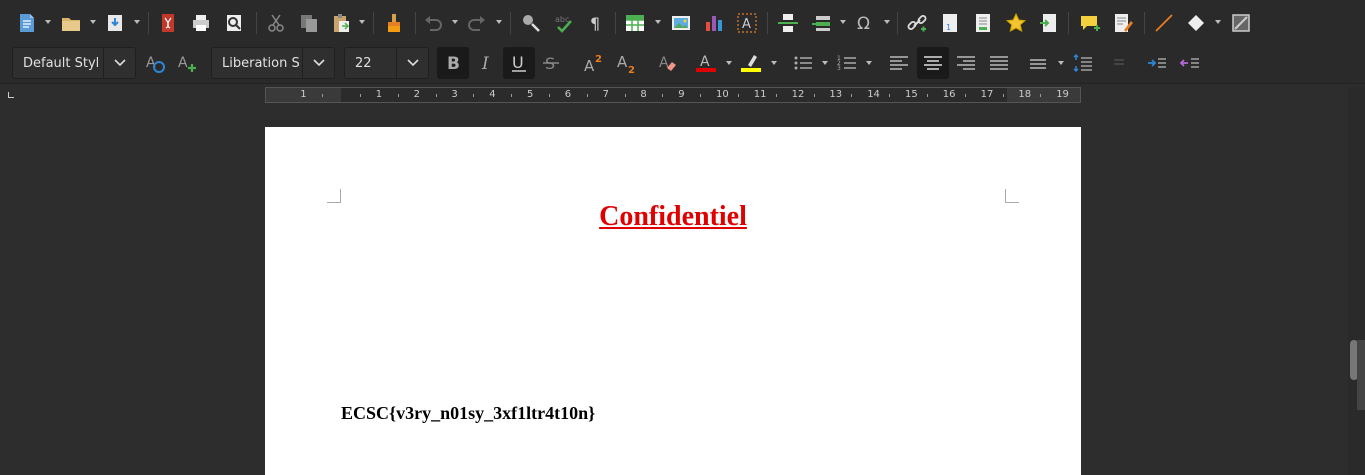 The height and width of the screenshot is (475, 1365). I want to click on ruler-number: 4, so click(492, 94).